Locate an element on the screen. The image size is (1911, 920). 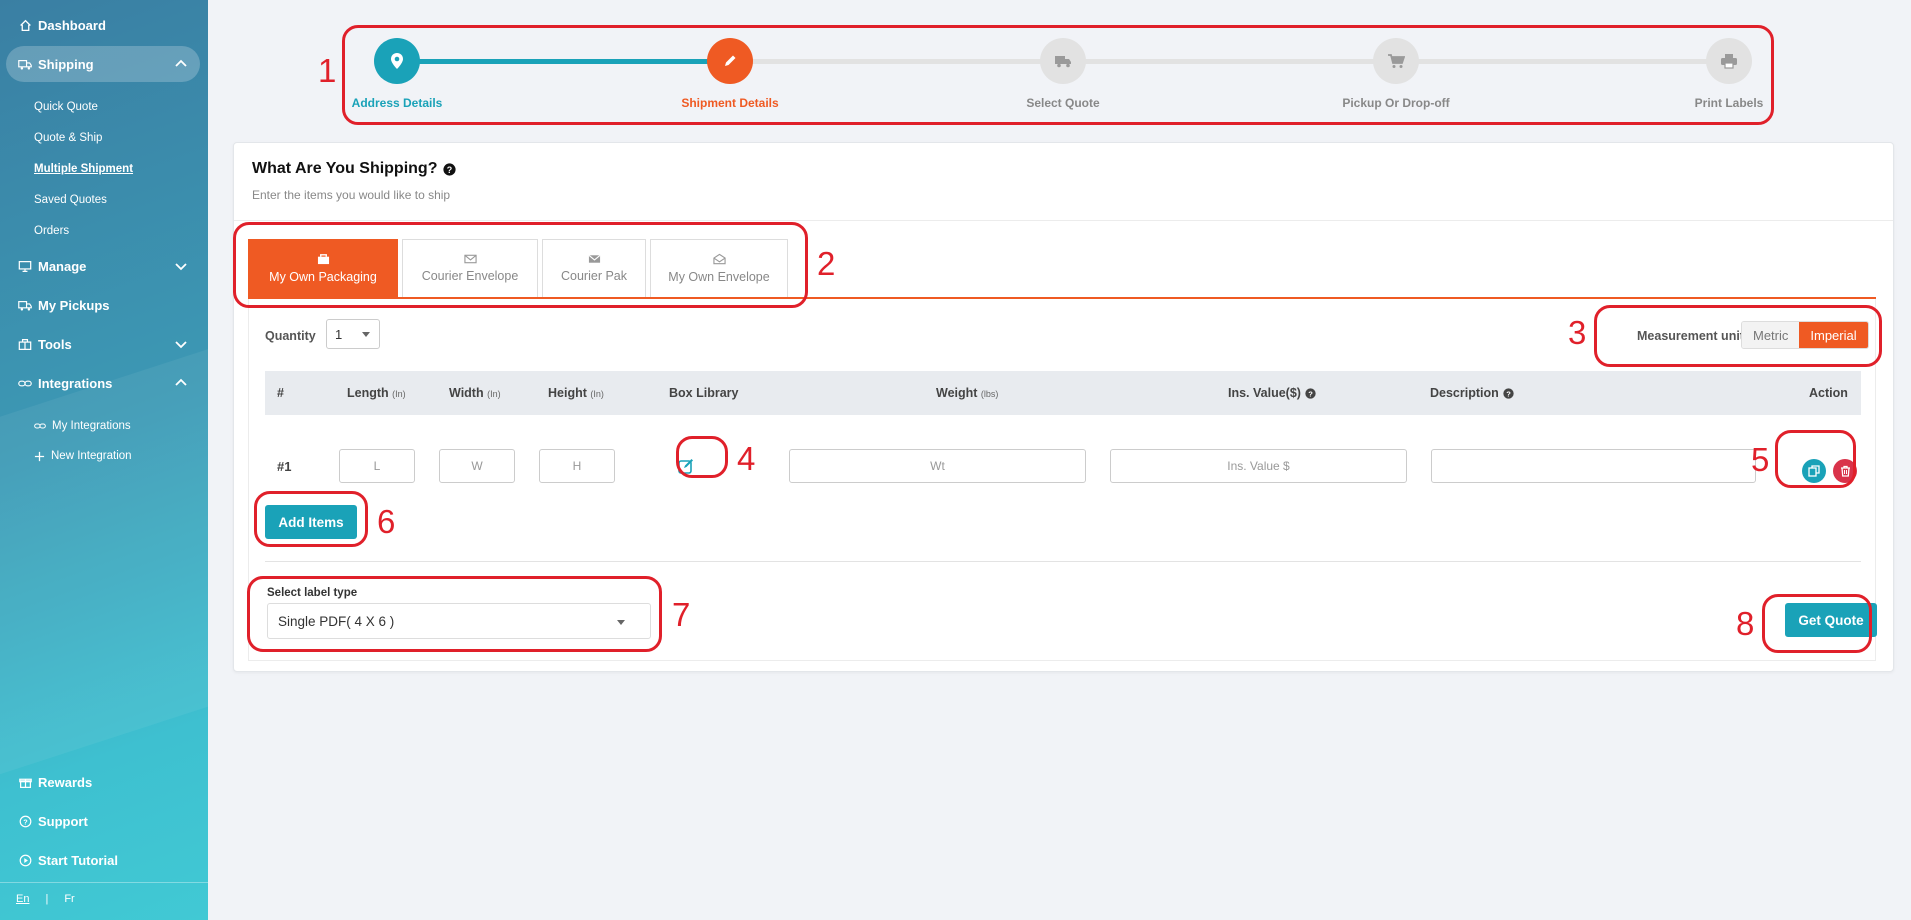
sidebar-item-label: Shipping is located at coordinates (66, 64).